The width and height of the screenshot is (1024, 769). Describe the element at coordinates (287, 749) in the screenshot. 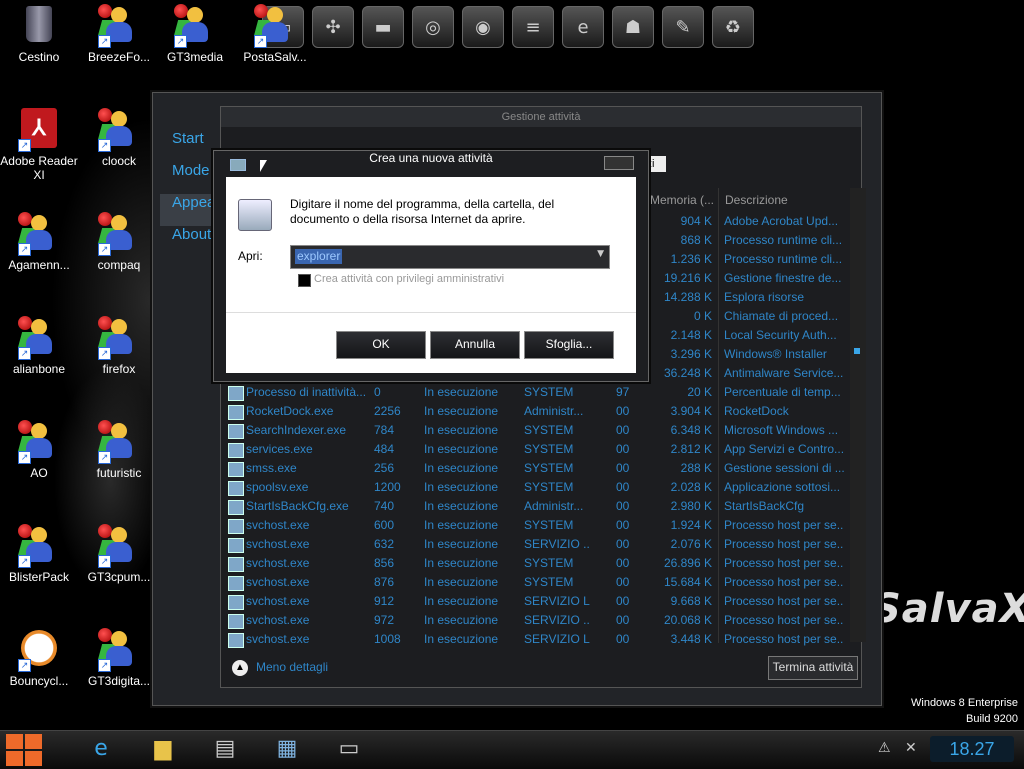

I see `control-panel-icon: ▦` at that location.